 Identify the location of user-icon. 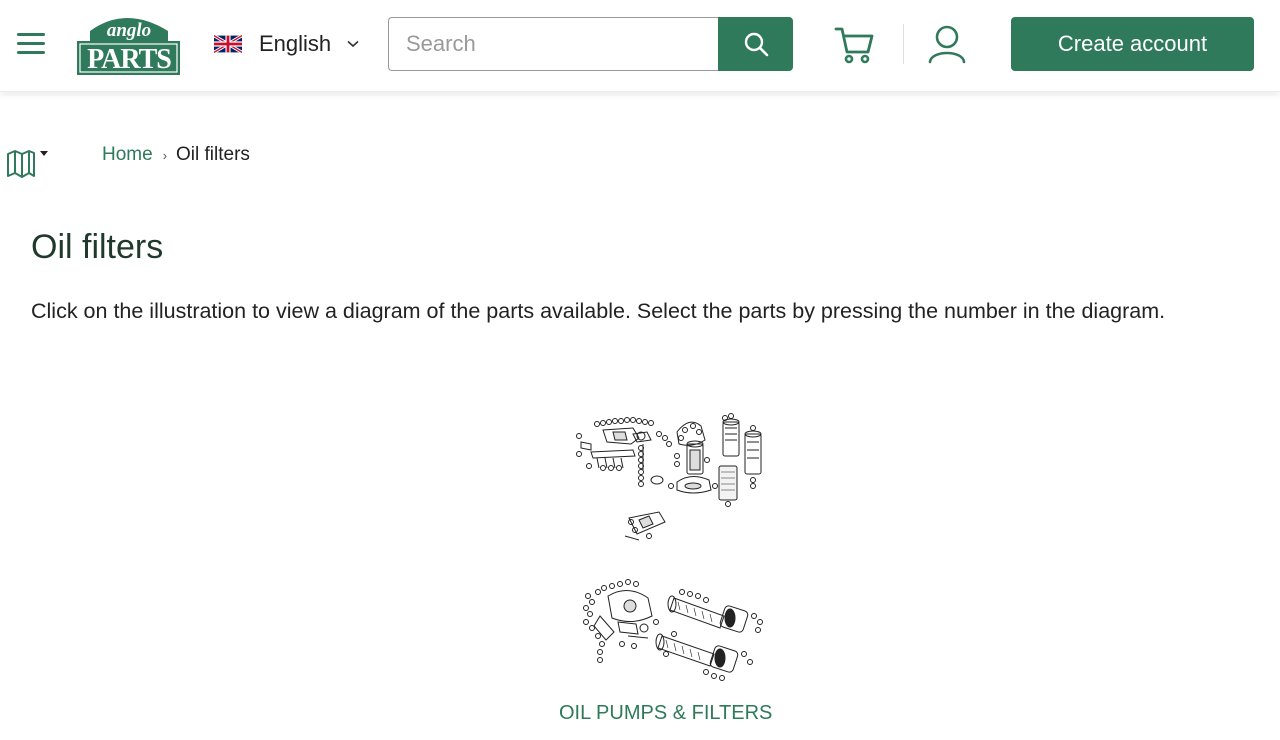
(947, 44).